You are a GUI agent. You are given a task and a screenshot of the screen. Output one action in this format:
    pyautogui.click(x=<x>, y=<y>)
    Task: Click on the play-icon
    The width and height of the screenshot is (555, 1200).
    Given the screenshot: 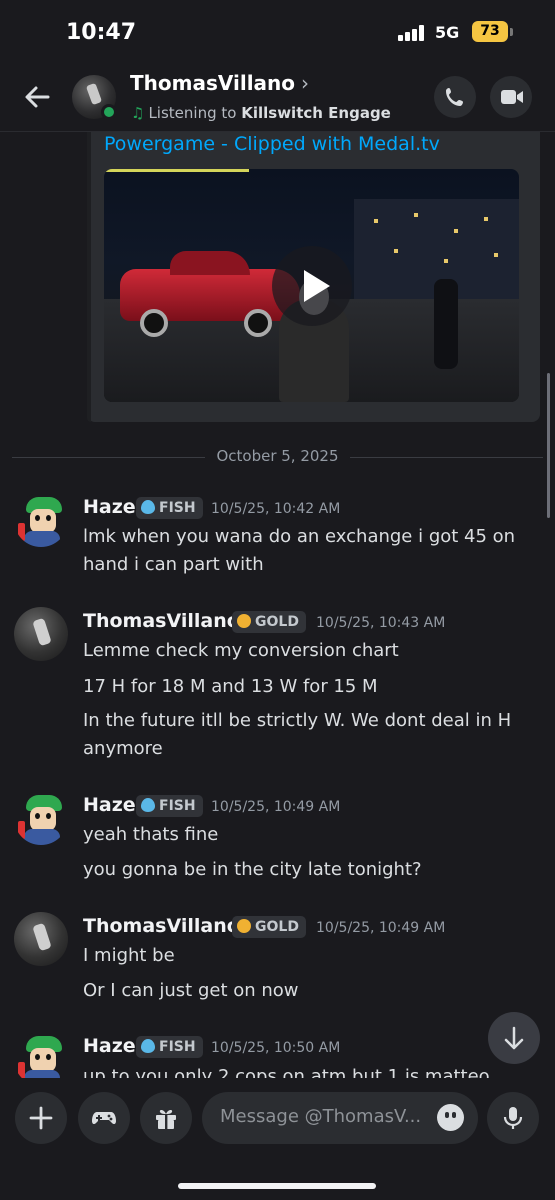 What is the action you would take?
    pyautogui.click(x=312, y=286)
    